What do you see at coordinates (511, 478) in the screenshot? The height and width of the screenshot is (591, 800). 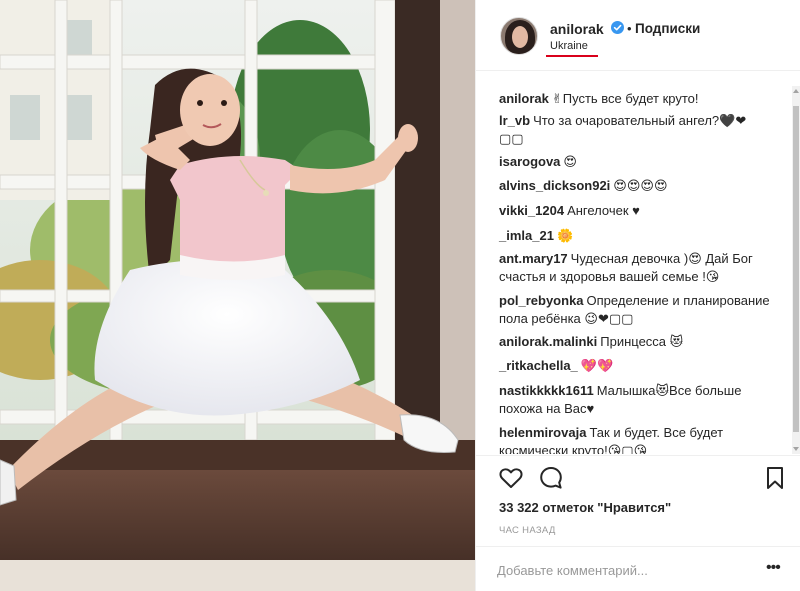 I see `heart-icon` at bounding box center [511, 478].